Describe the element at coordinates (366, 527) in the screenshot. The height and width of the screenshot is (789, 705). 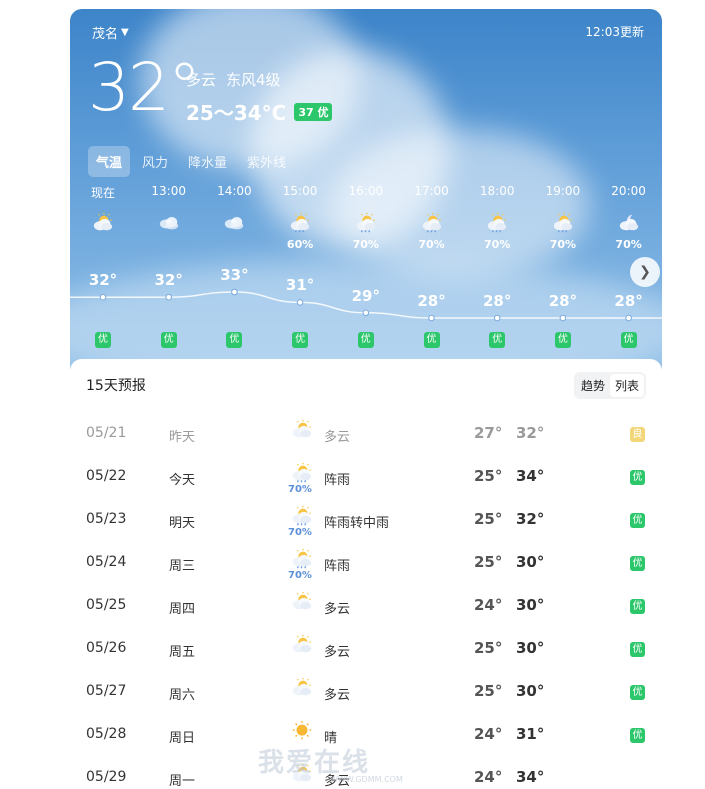
I see `forecast-row: 05/23 明天 70% 阵雨转中雨 25° 32° 优` at that location.